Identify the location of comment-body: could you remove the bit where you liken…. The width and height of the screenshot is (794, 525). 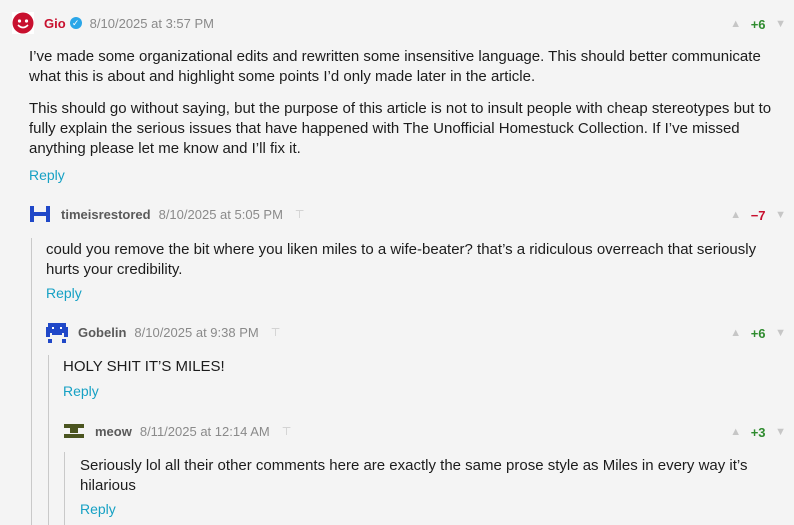
(406, 266).